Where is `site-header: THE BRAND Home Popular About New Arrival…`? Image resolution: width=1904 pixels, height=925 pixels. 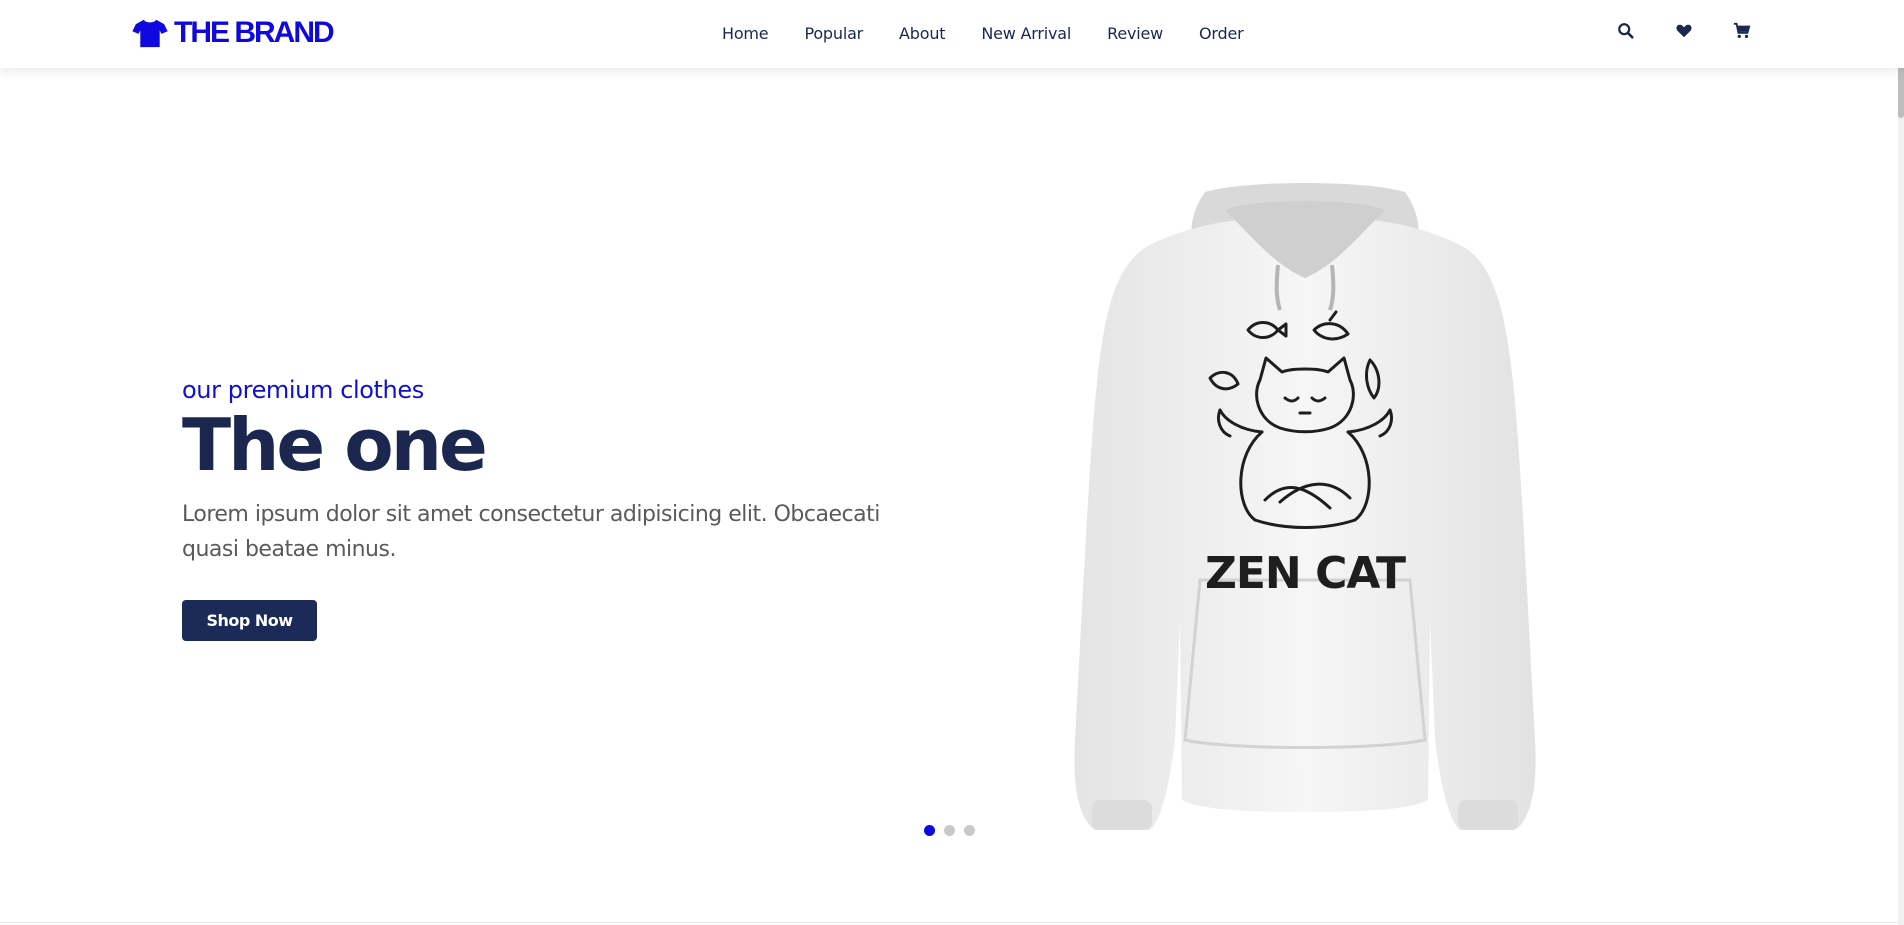
site-header: THE BRAND Home Popular About New Arrival… is located at coordinates (952, 34).